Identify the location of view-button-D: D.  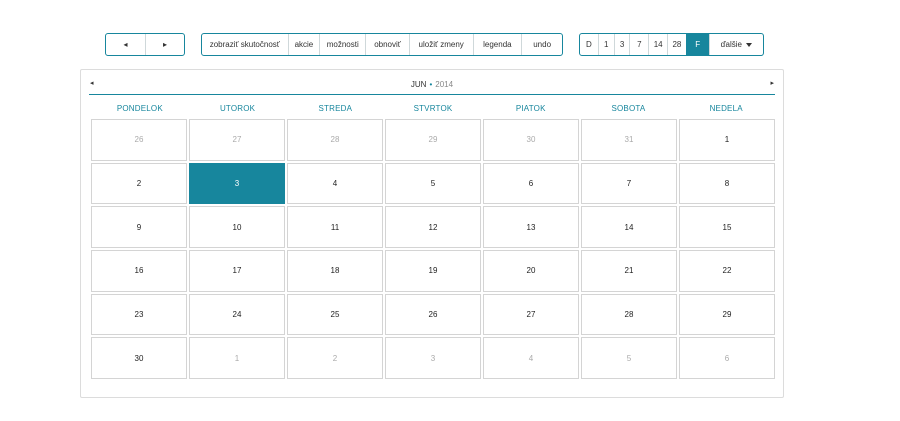
(589, 44).